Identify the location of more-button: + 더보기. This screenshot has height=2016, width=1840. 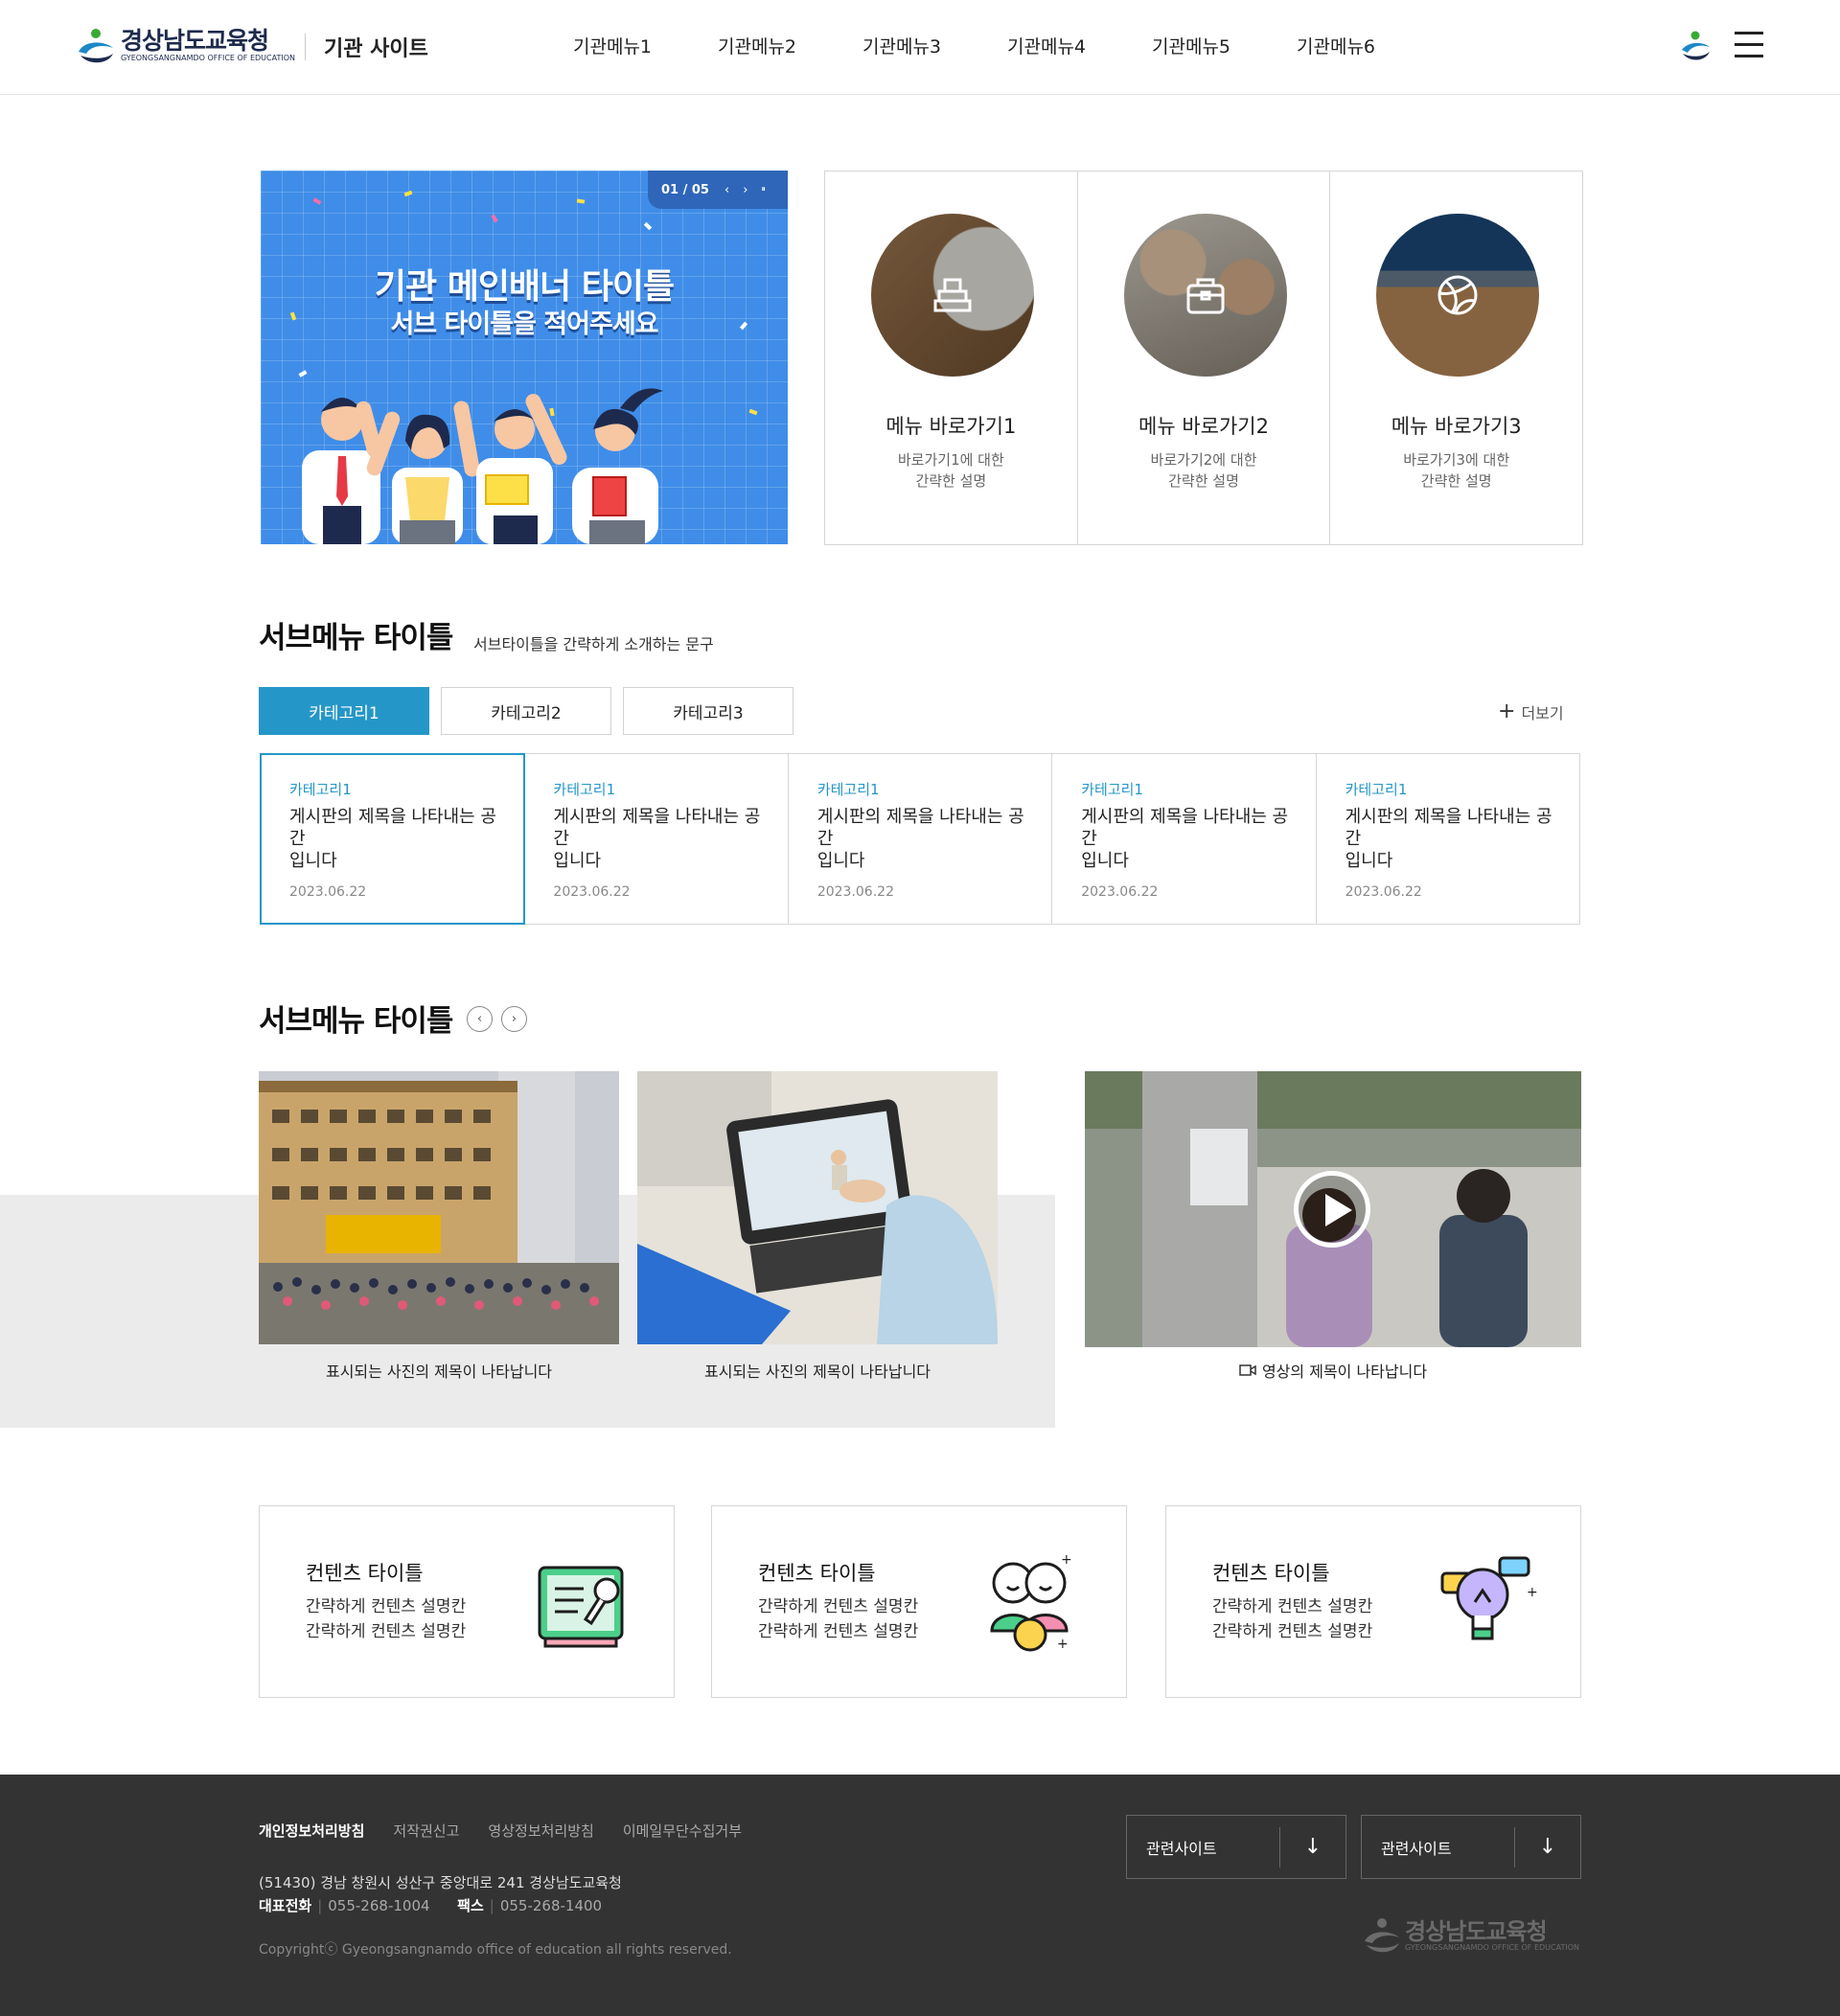
(1531, 711).